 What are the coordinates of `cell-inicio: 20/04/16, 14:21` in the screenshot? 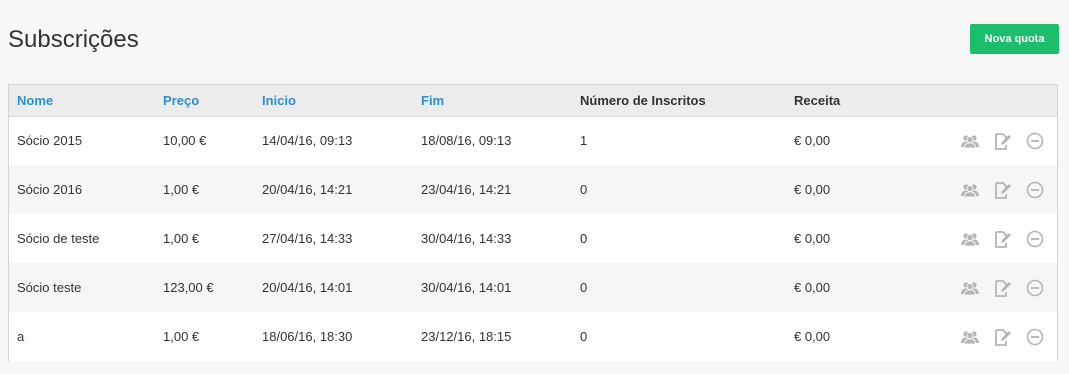 It's located at (307, 189).